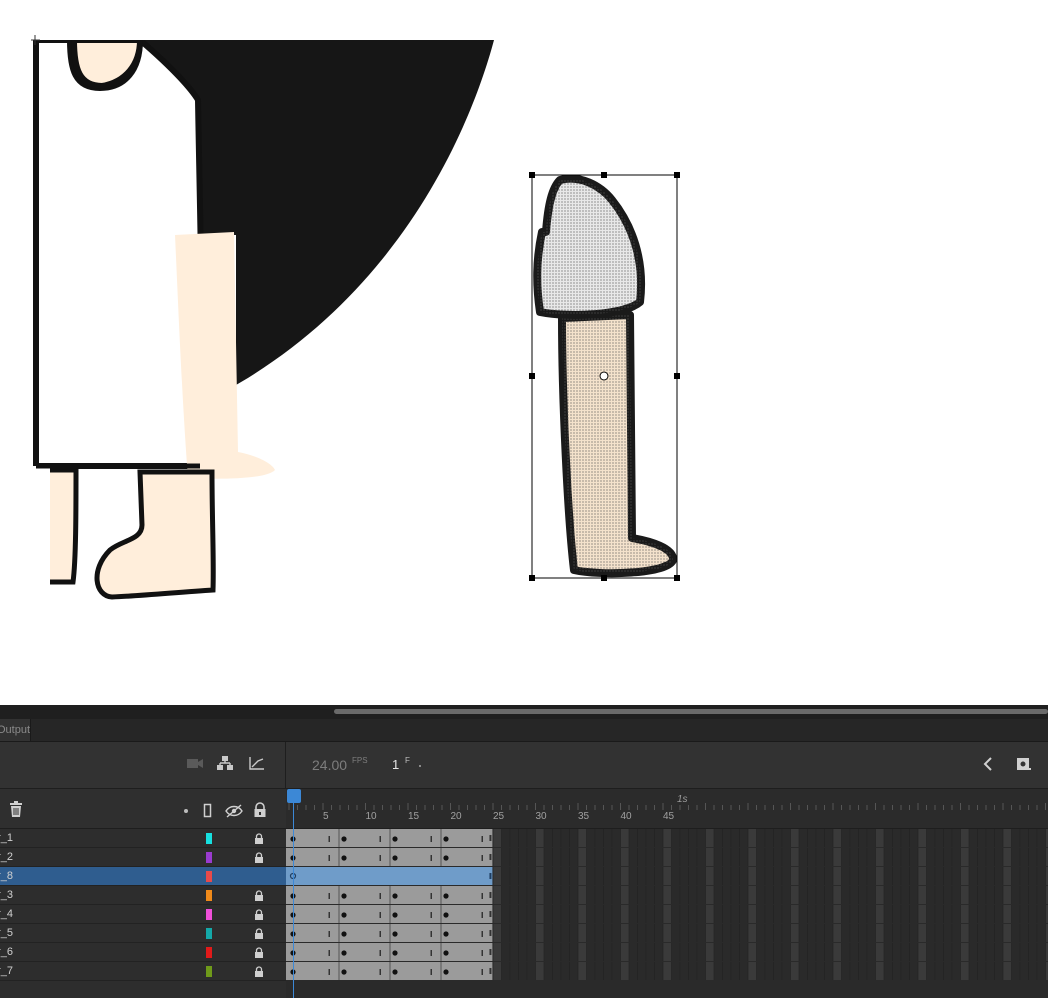 The height and width of the screenshot is (998, 1048). Describe the element at coordinates (257, 763) in the screenshot. I see `graph-editor-icon` at that location.